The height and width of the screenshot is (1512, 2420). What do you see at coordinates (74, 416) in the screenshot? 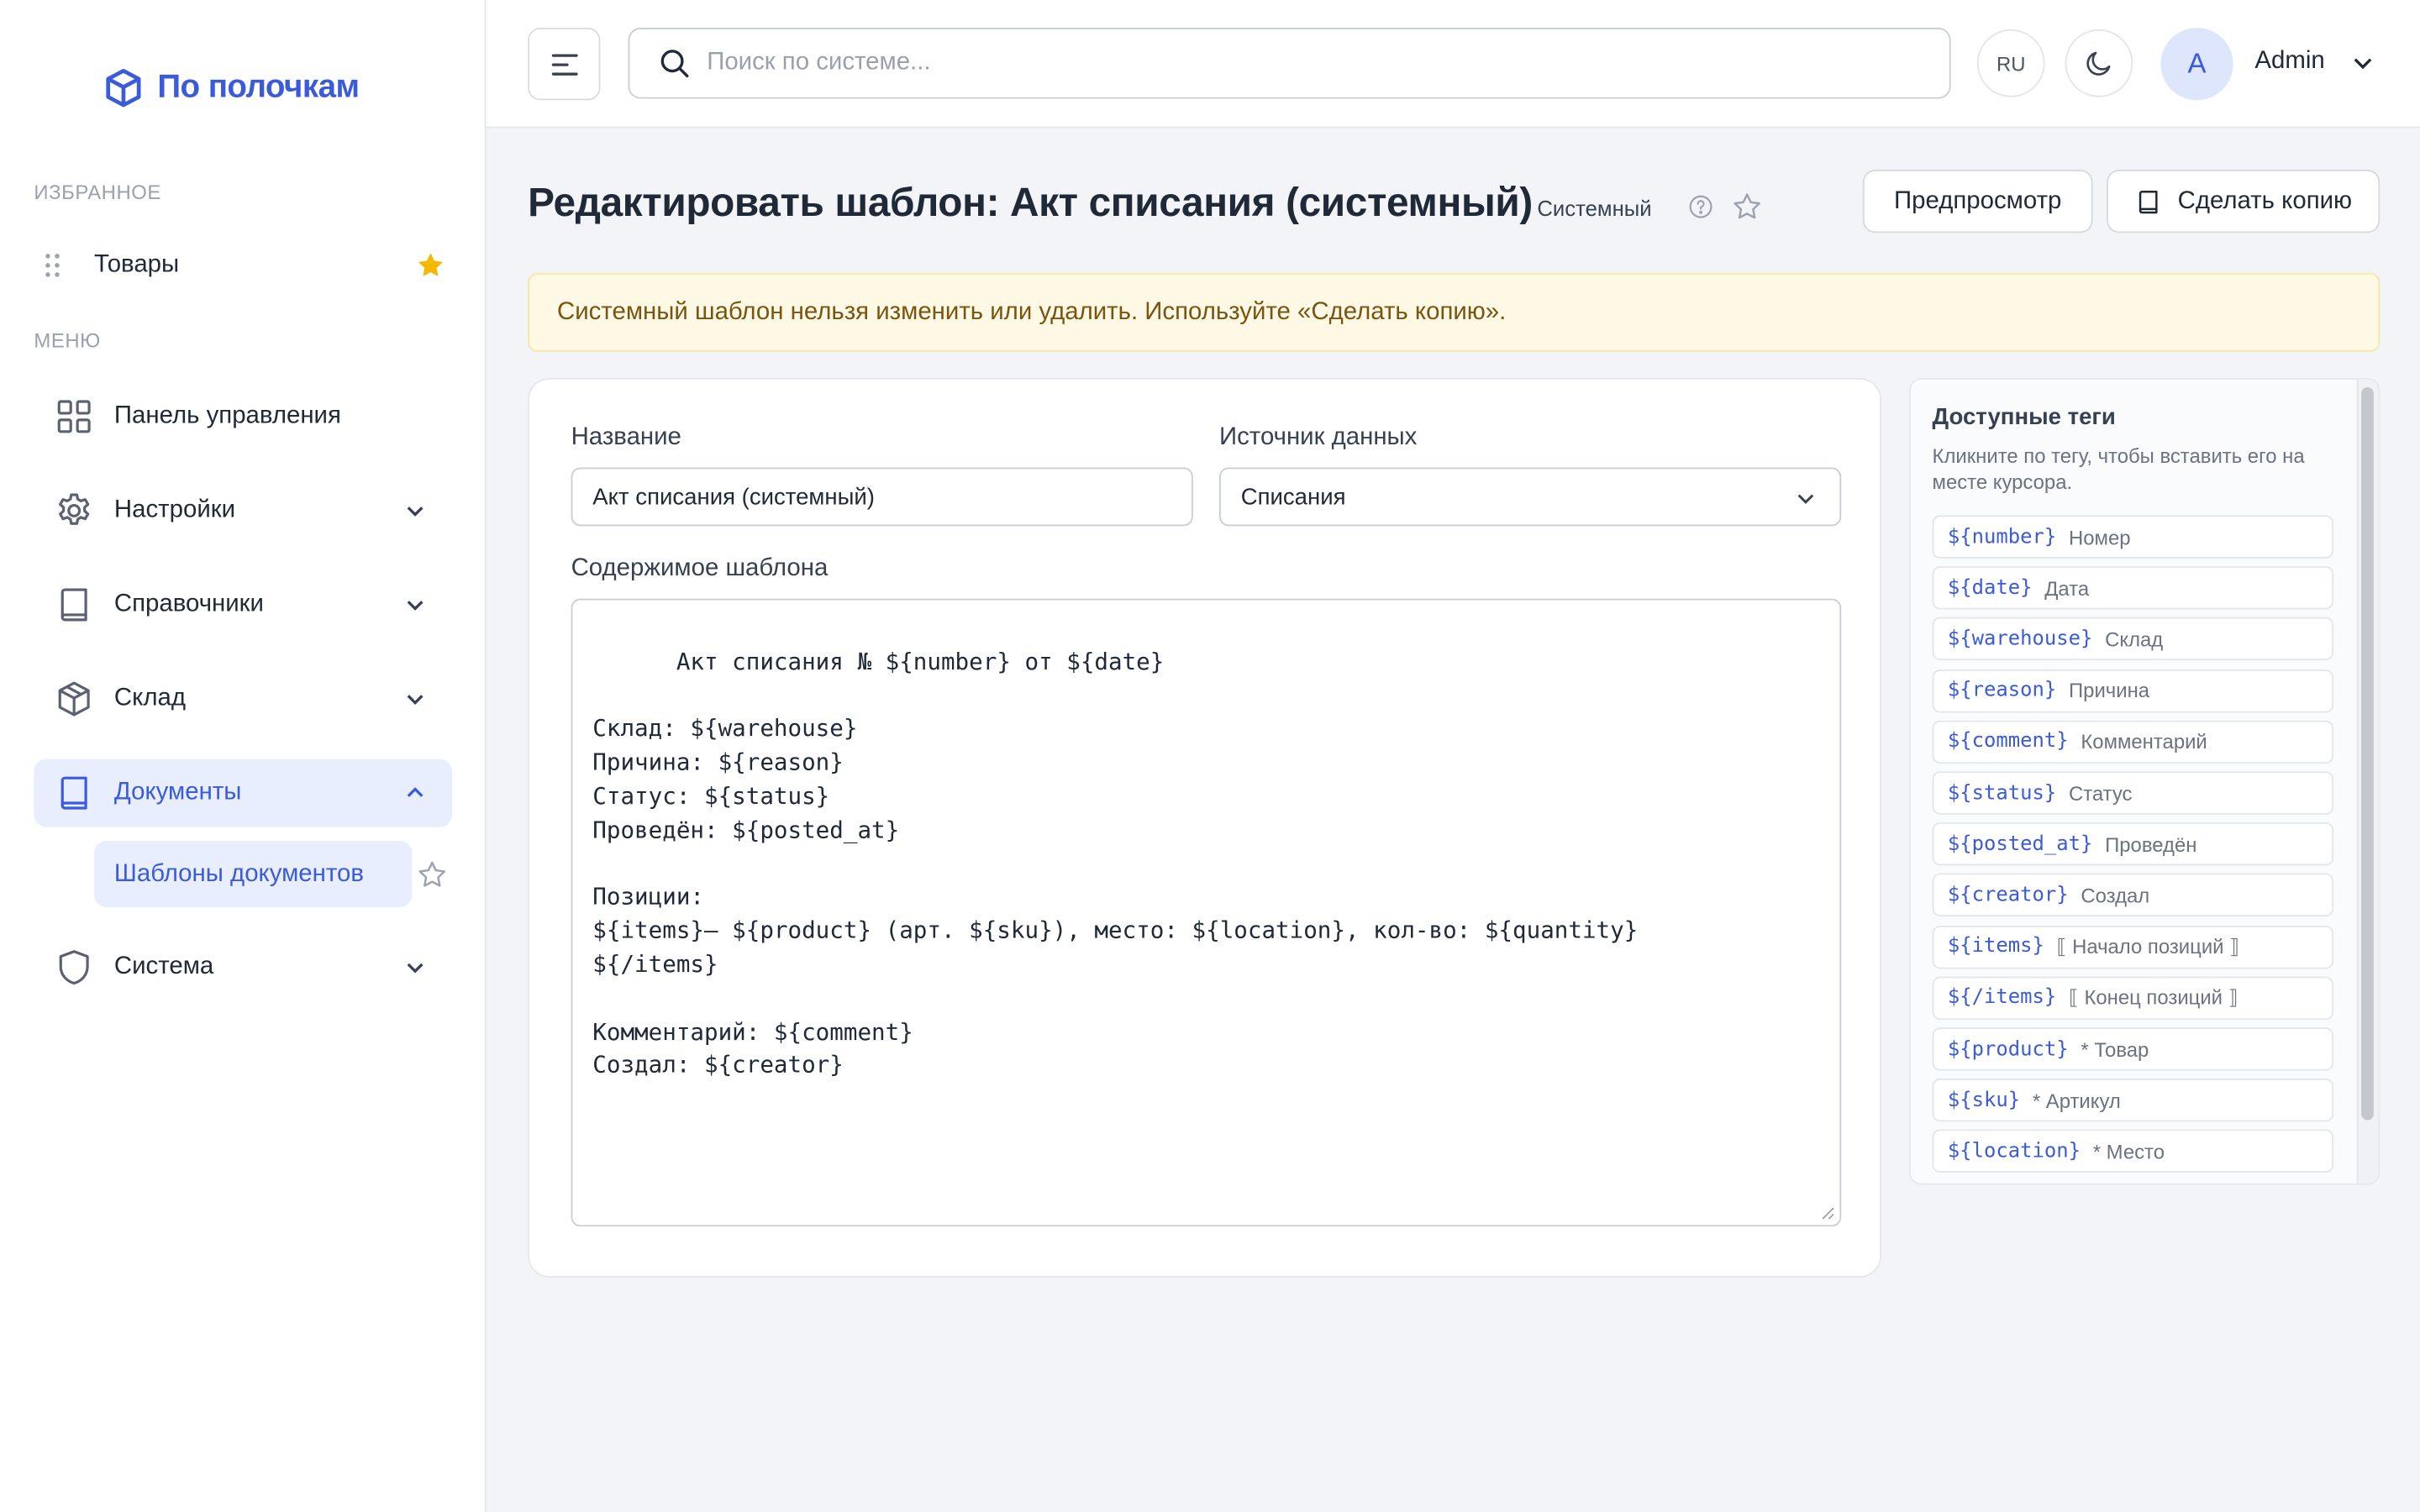
I see `grid-icon` at bounding box center [74, 416].